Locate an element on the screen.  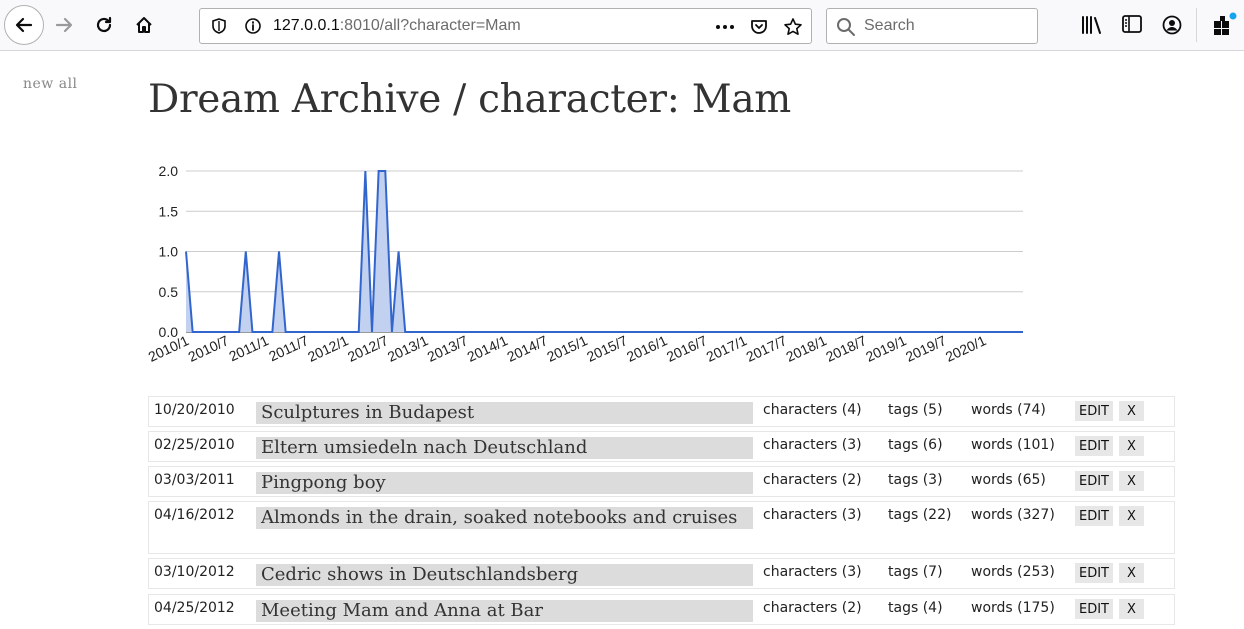
back-button is located at coordinates (24, 25).